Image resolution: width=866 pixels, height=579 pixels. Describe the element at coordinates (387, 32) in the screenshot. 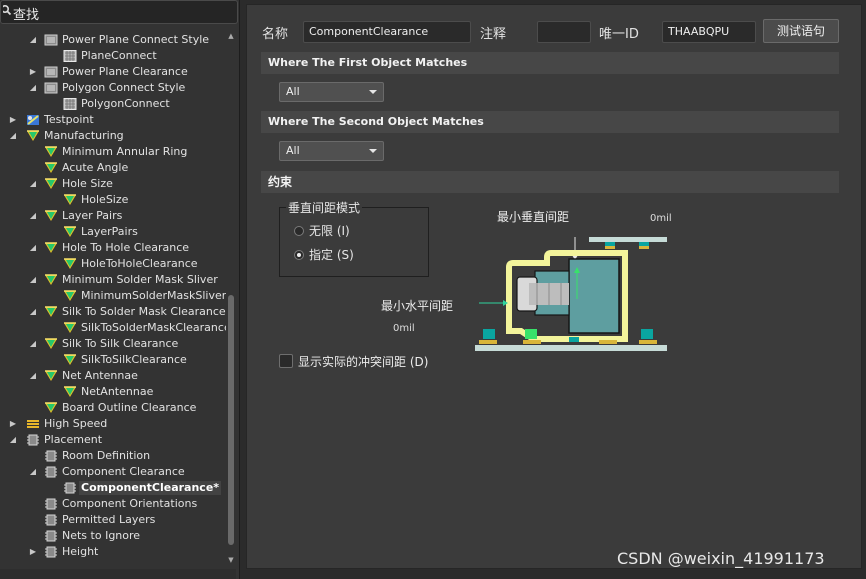

I see `name-field: ComponentClearance` at that location.